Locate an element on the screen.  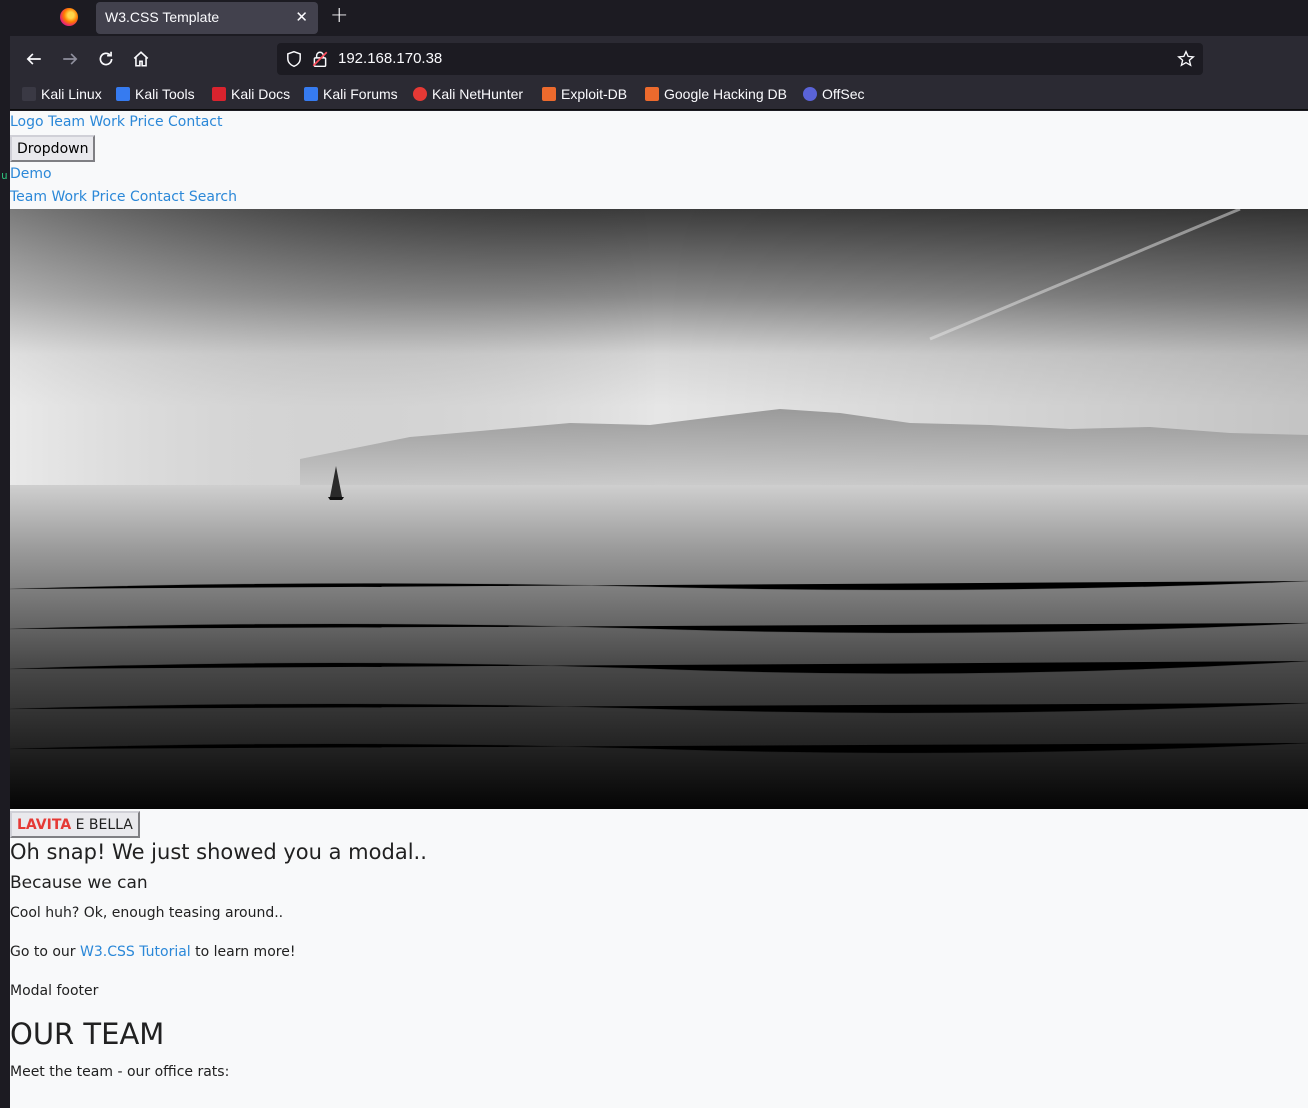
modal-heading: Oh snap! We just showed you a modal.. is located at coordinates (218, 852).